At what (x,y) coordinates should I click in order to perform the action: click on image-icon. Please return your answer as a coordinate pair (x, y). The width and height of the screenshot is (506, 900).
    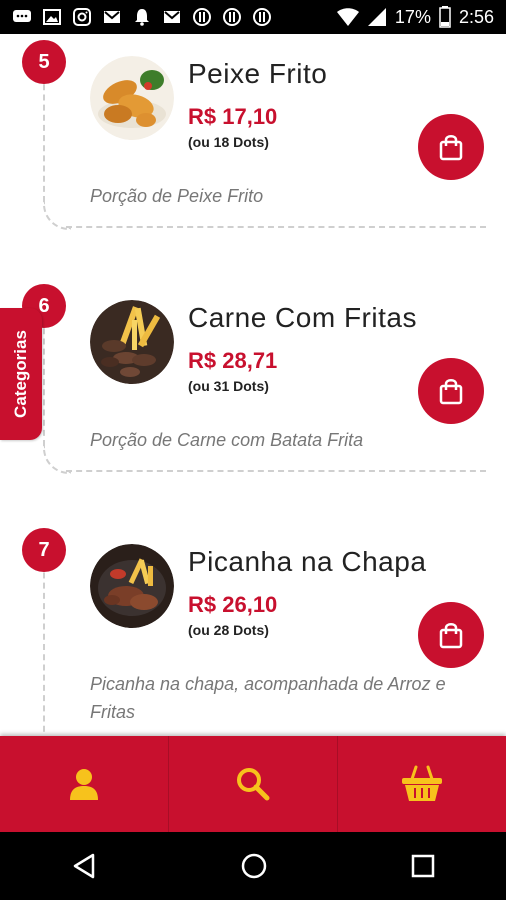
    Looking at the image, I should click on (52, 17).